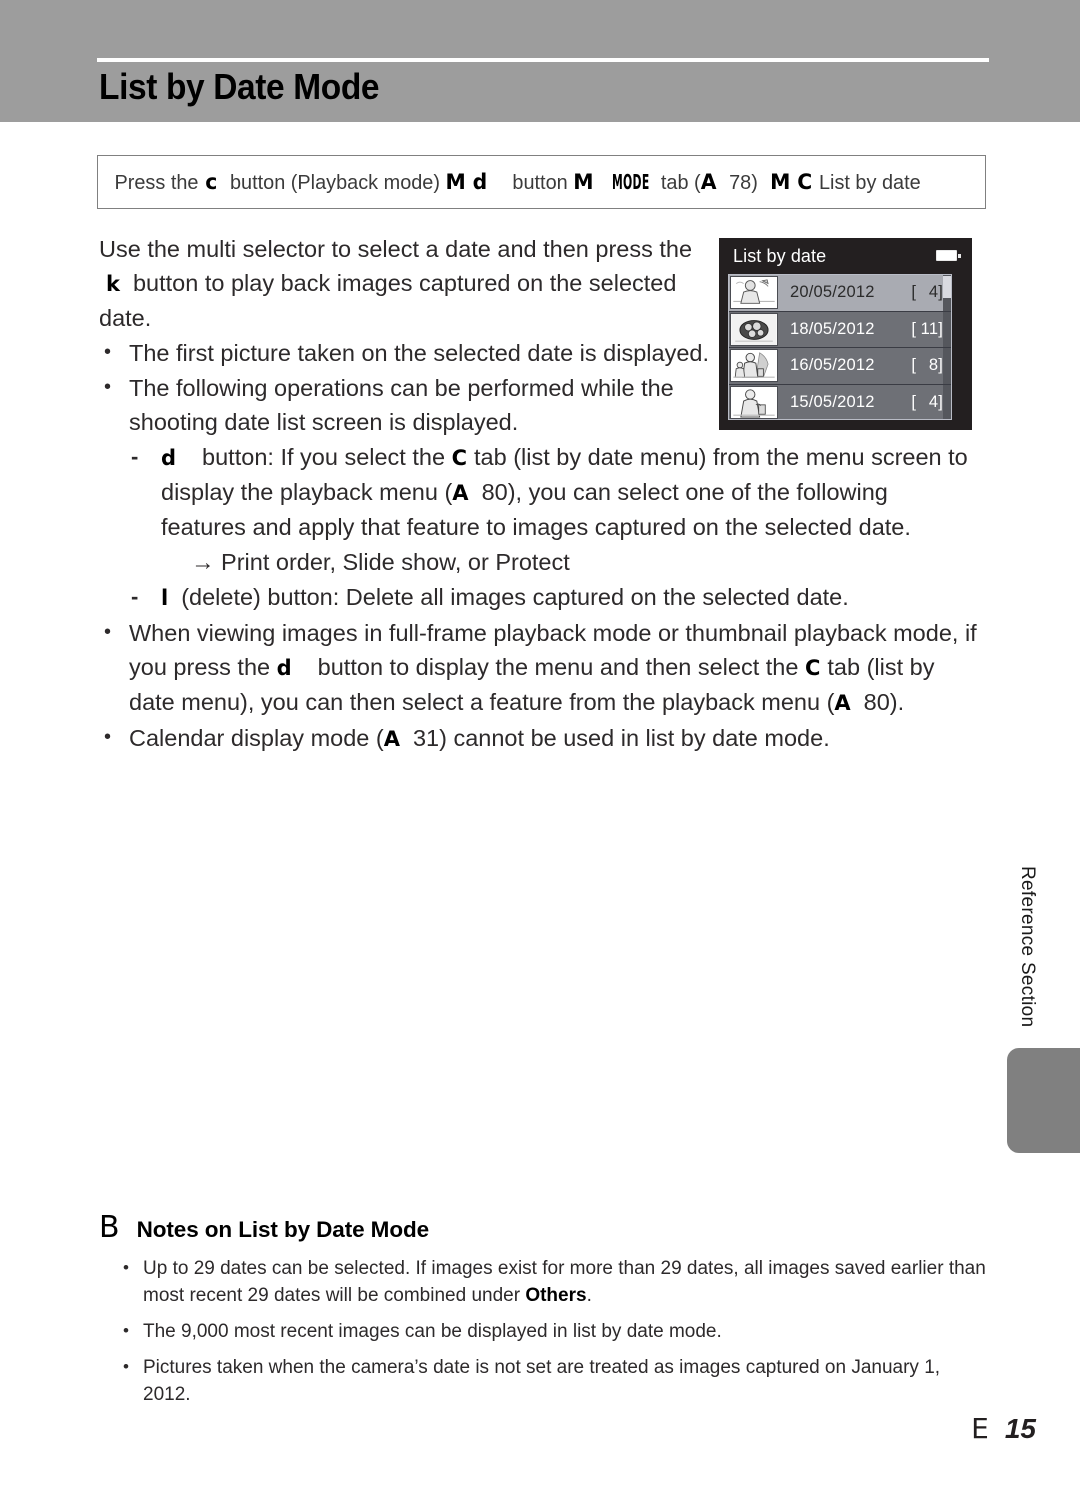  Describe the element at coordinates (502, 492) in the screenshot. I see `subbullet-ref-page: 80),` at that location.